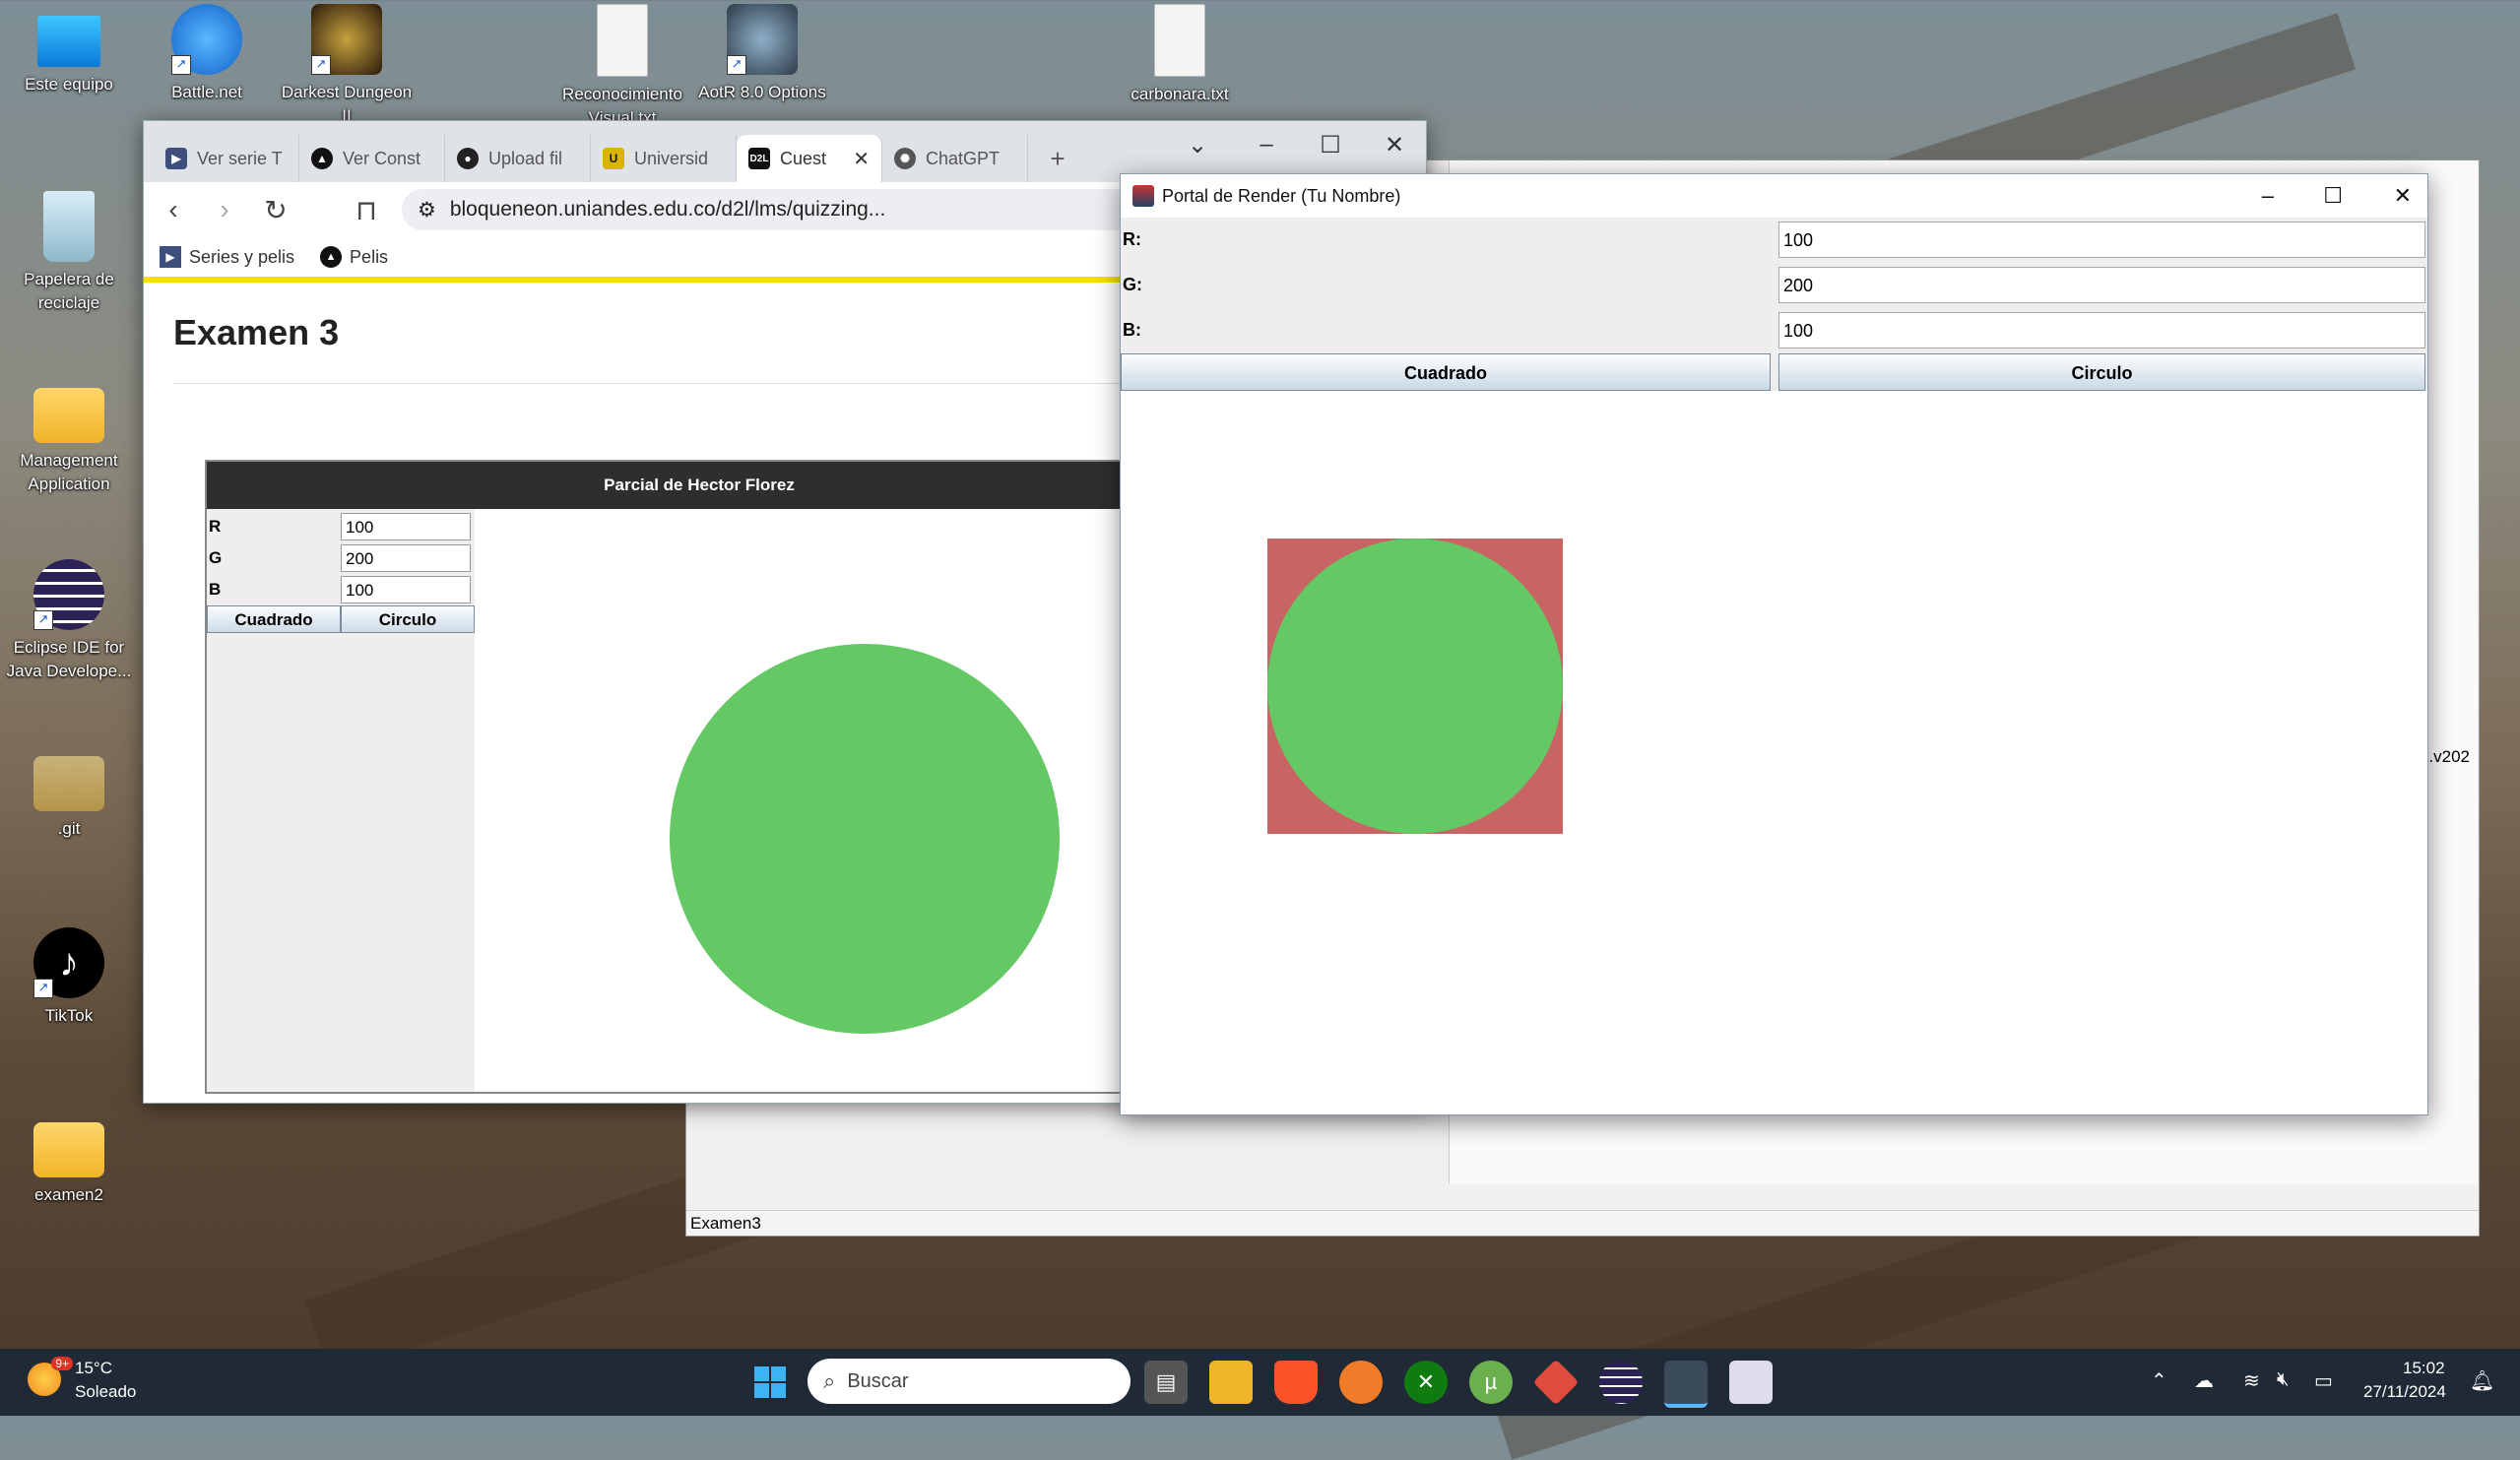 This screenshot has height=1460, width=2520. I want to click on d2l-icon: D2L, so click(759, 158).